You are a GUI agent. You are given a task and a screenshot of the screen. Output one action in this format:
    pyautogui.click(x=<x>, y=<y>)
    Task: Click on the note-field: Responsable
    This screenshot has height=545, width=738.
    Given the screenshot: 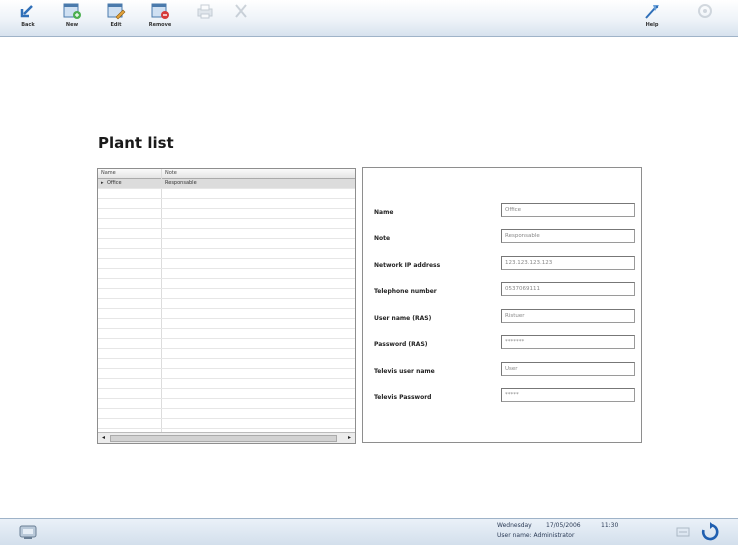 What is the action you would take?
    pyautogui.click(x=568, y=236)
    